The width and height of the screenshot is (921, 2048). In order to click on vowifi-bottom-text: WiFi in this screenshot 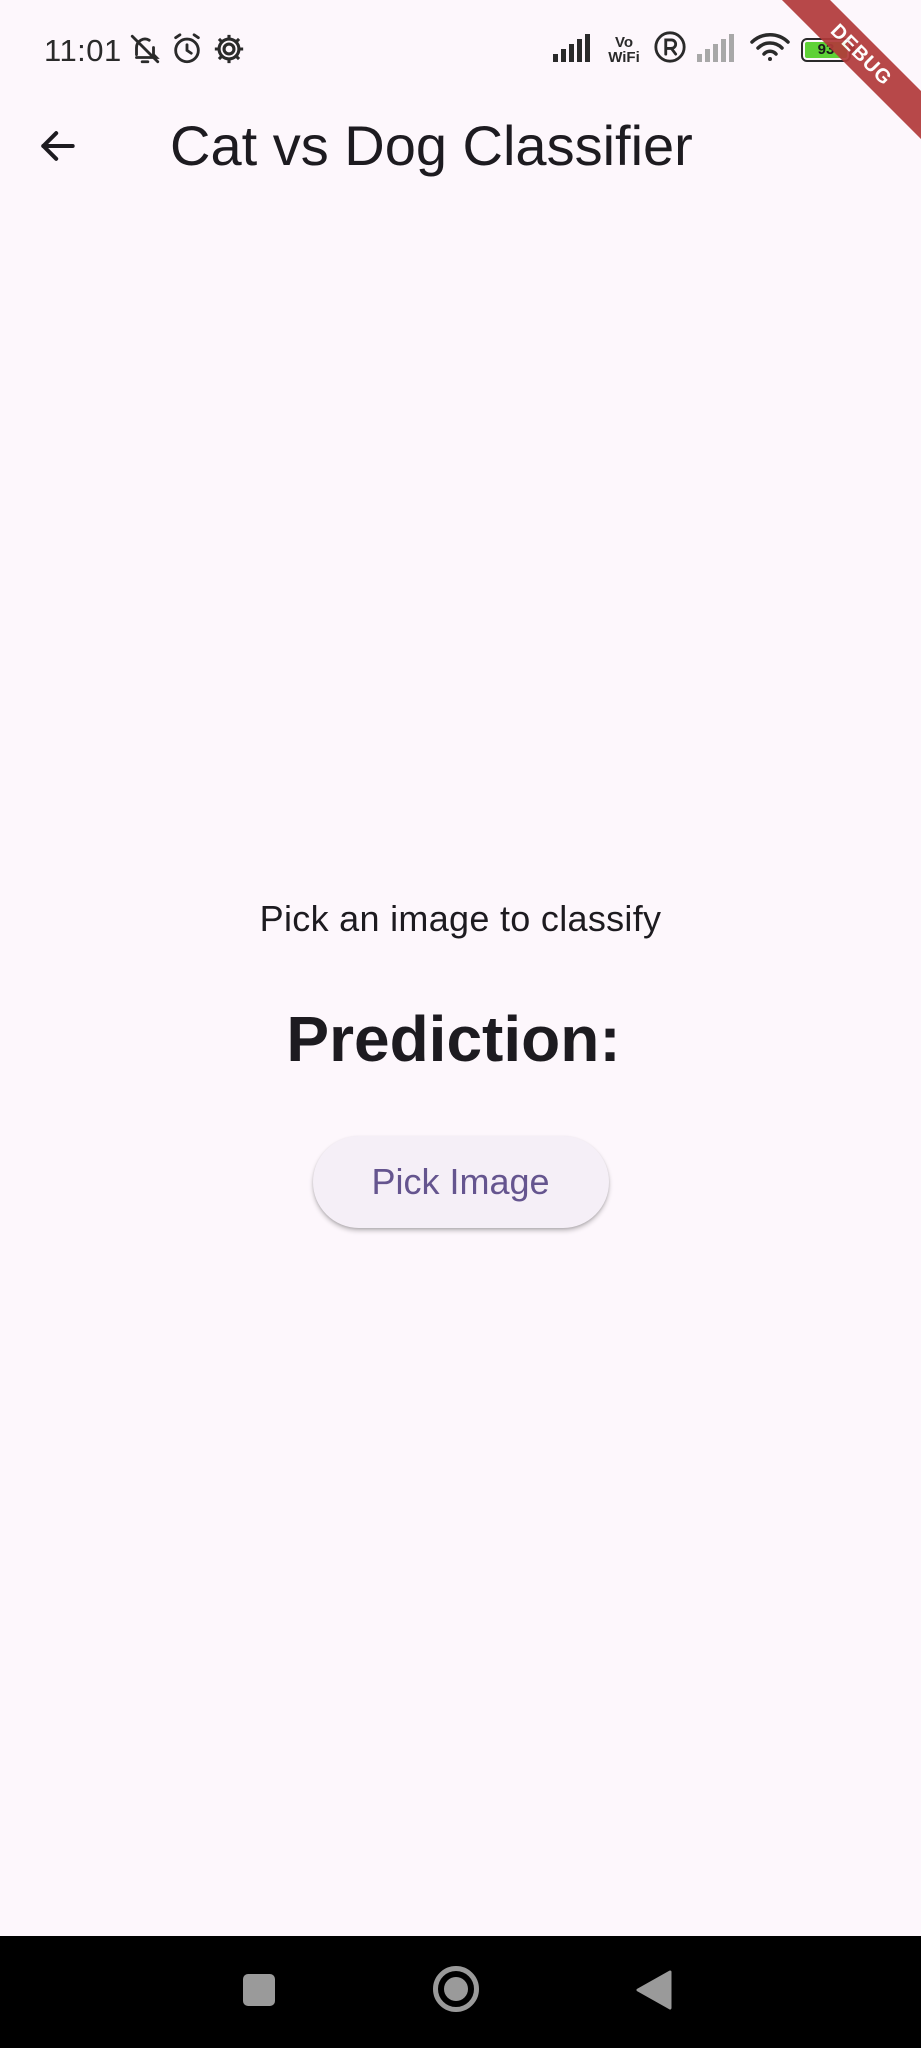, I will do `click(624, 57)`.